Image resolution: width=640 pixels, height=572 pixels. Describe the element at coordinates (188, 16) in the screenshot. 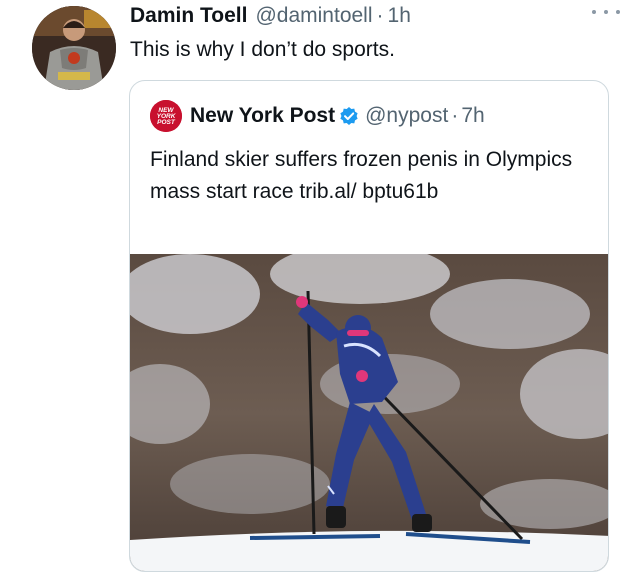

I see `author-name: Damin Toell` at that location.